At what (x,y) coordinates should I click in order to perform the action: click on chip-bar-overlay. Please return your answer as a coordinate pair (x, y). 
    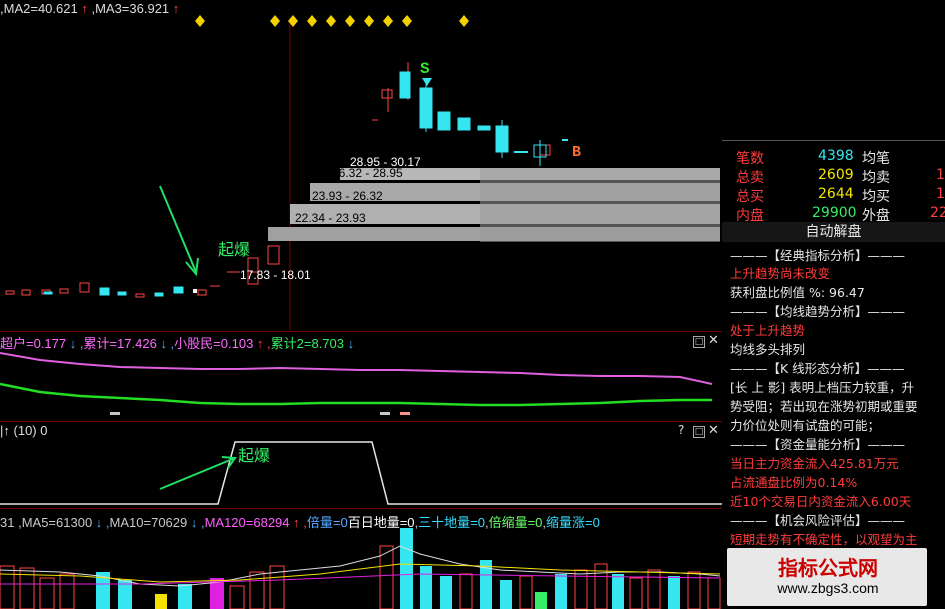
    Looking at the image, I should click on (600, 205).